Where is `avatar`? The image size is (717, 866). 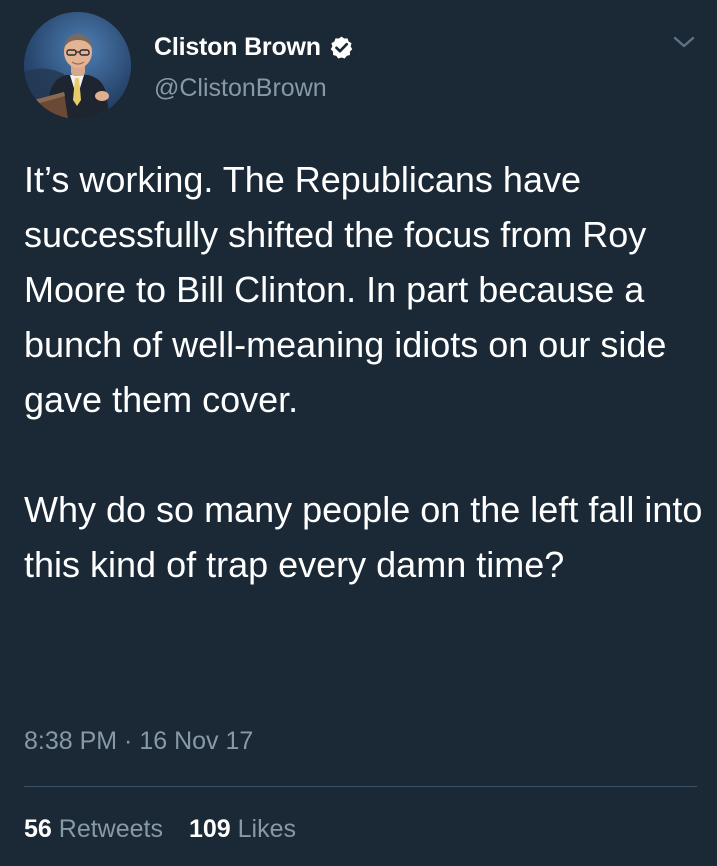 avatar is located at coordinates (77, 65).